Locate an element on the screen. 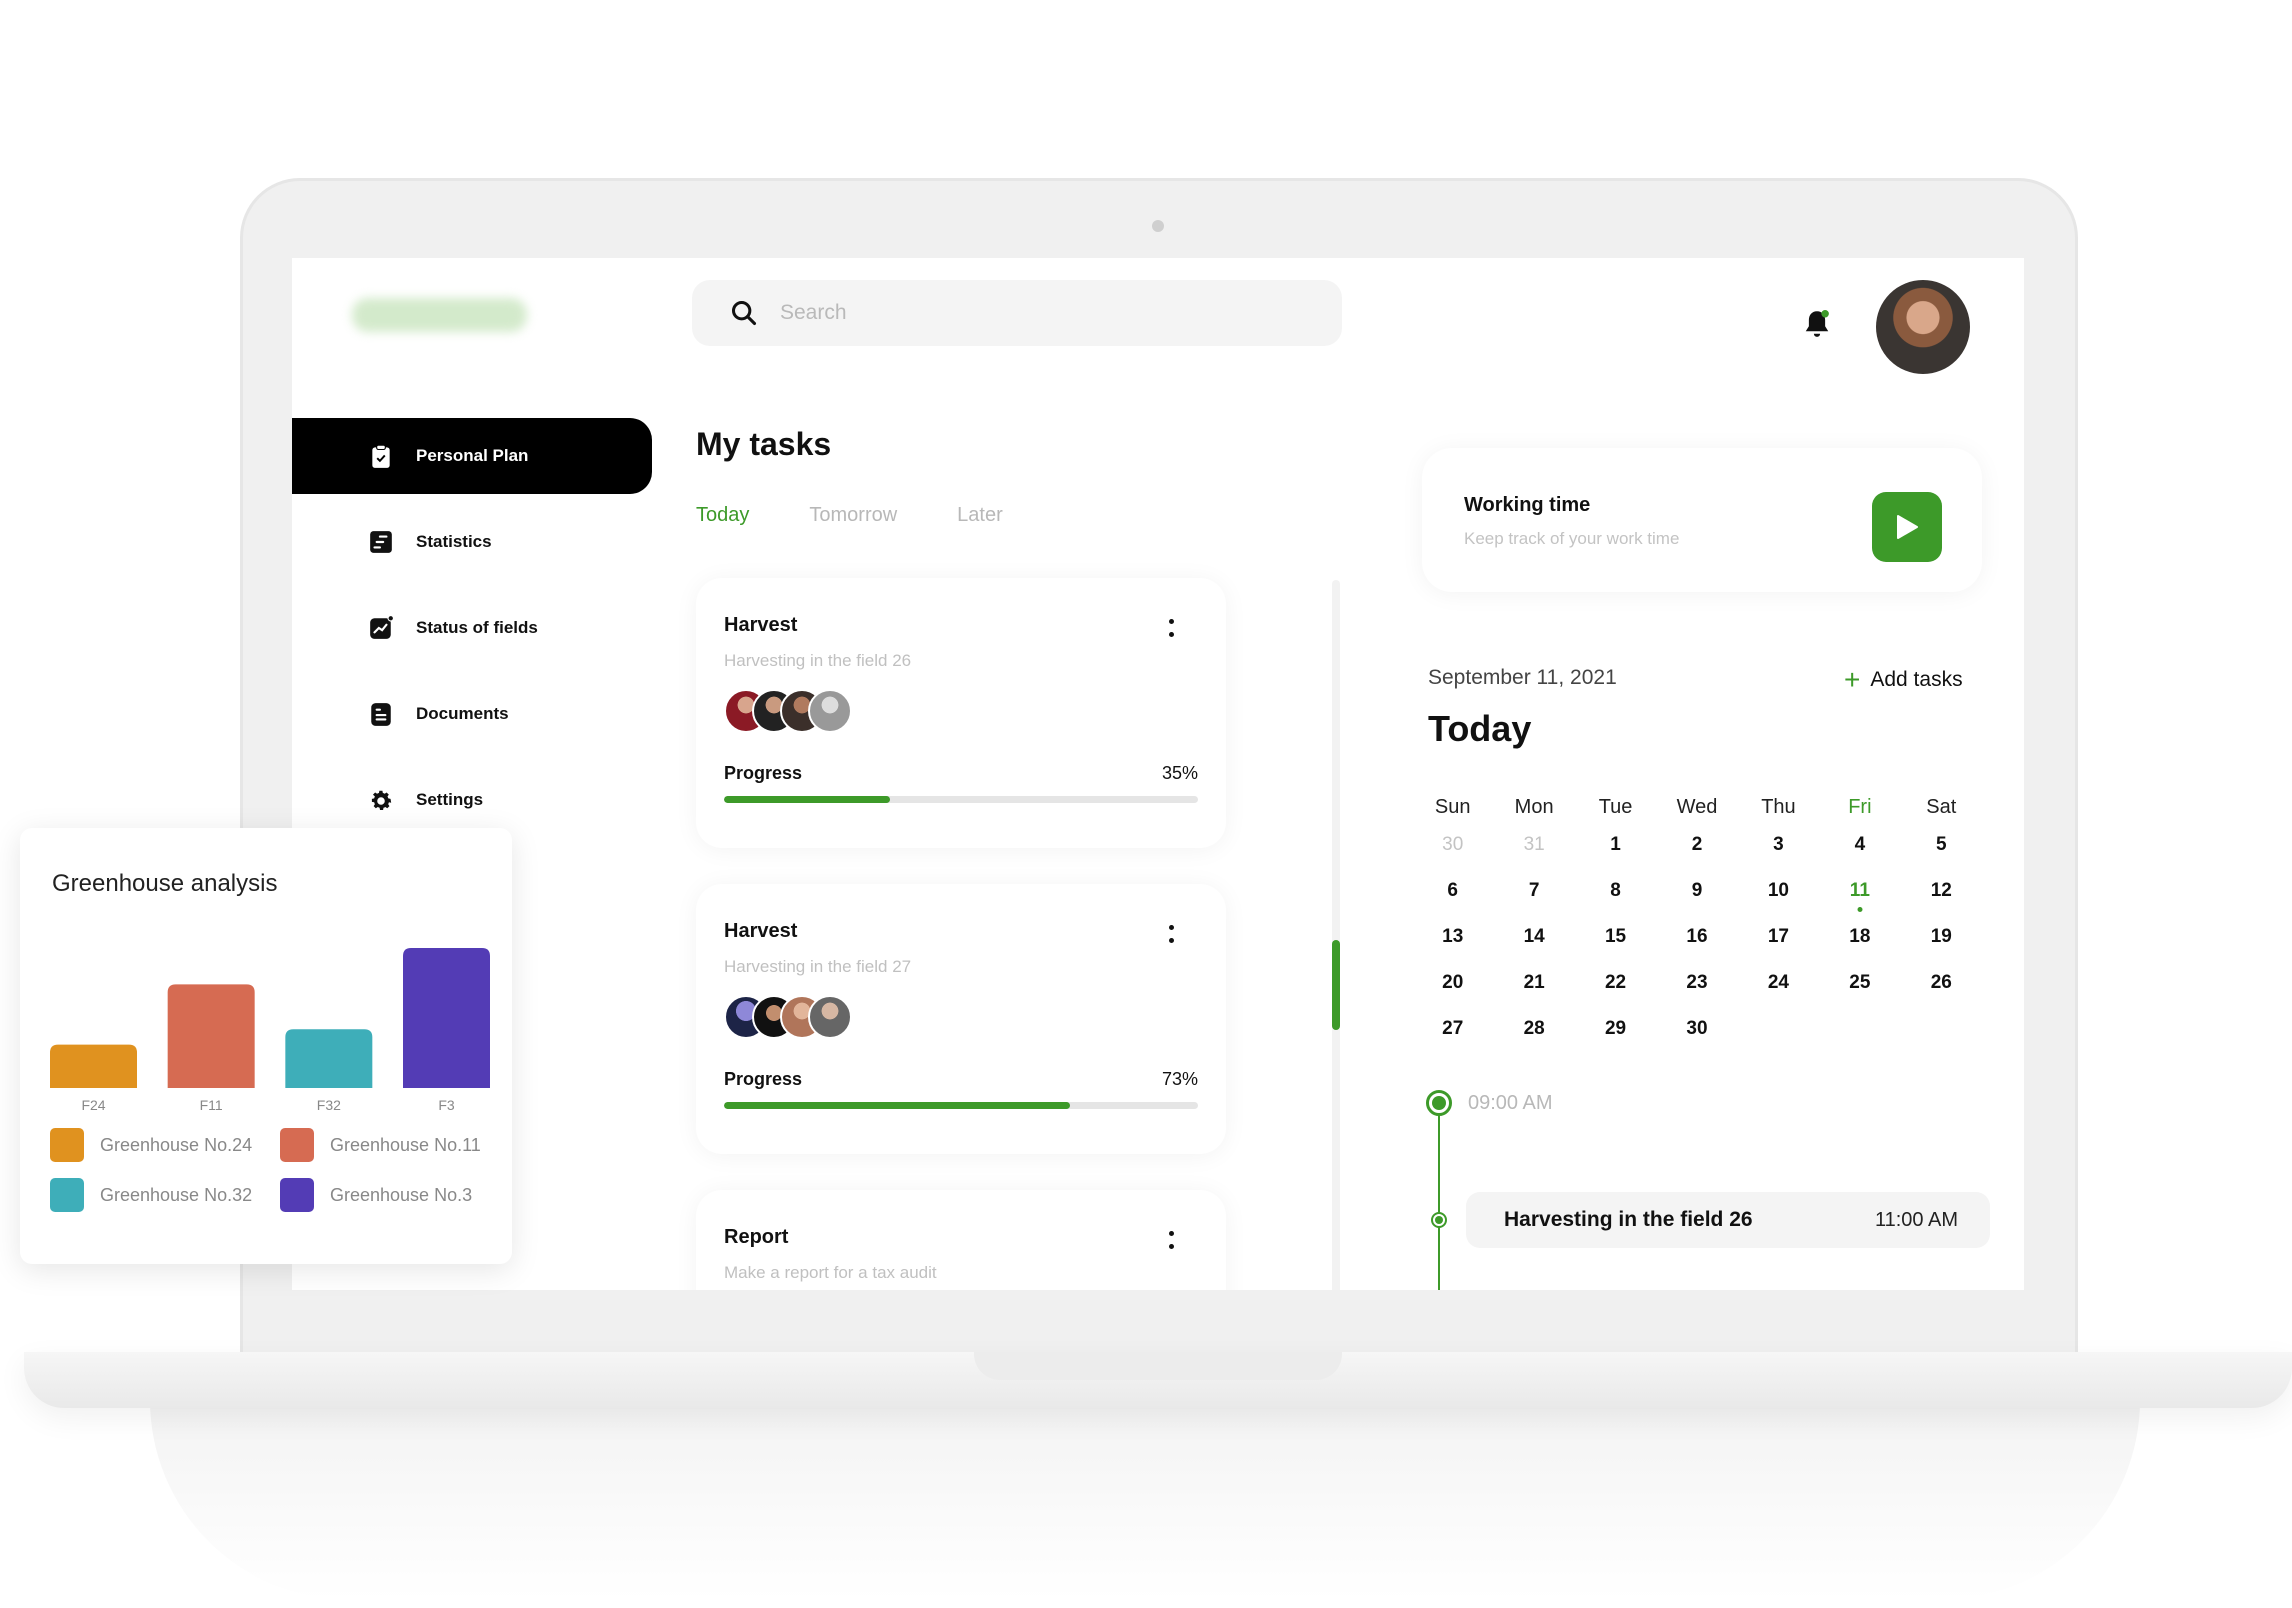 The image size is (2292, 1608). event-title: Harvesting in the field 26 is located at coordinates (1628, 1219).